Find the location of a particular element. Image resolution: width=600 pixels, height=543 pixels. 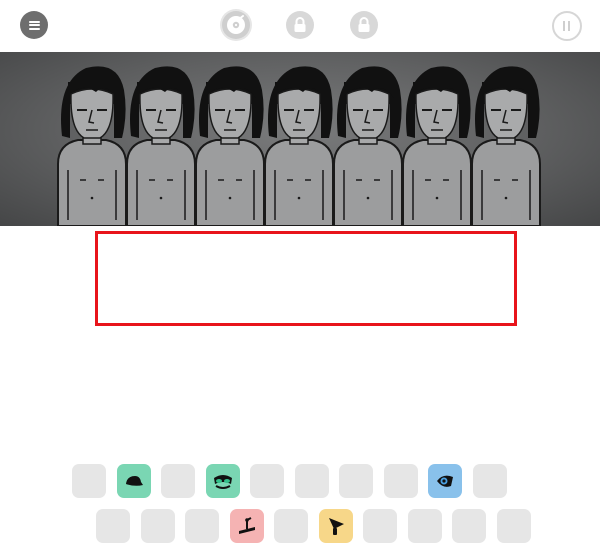

sound-icon-turntable-arm is located at coordinates (246, 526).